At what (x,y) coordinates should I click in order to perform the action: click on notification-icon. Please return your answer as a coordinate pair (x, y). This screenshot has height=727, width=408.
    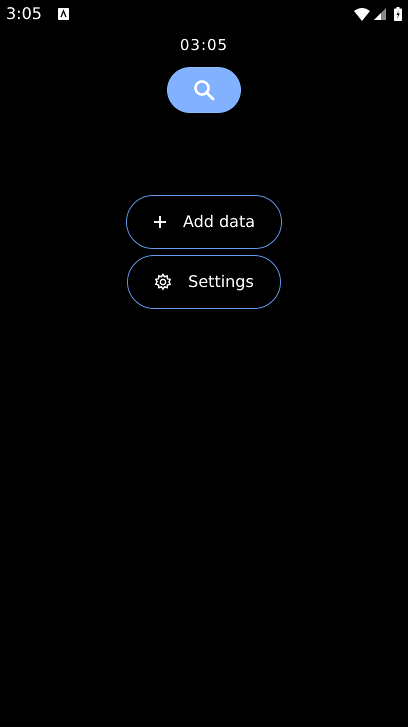
    Looking at the image, I should click on (63, 14).